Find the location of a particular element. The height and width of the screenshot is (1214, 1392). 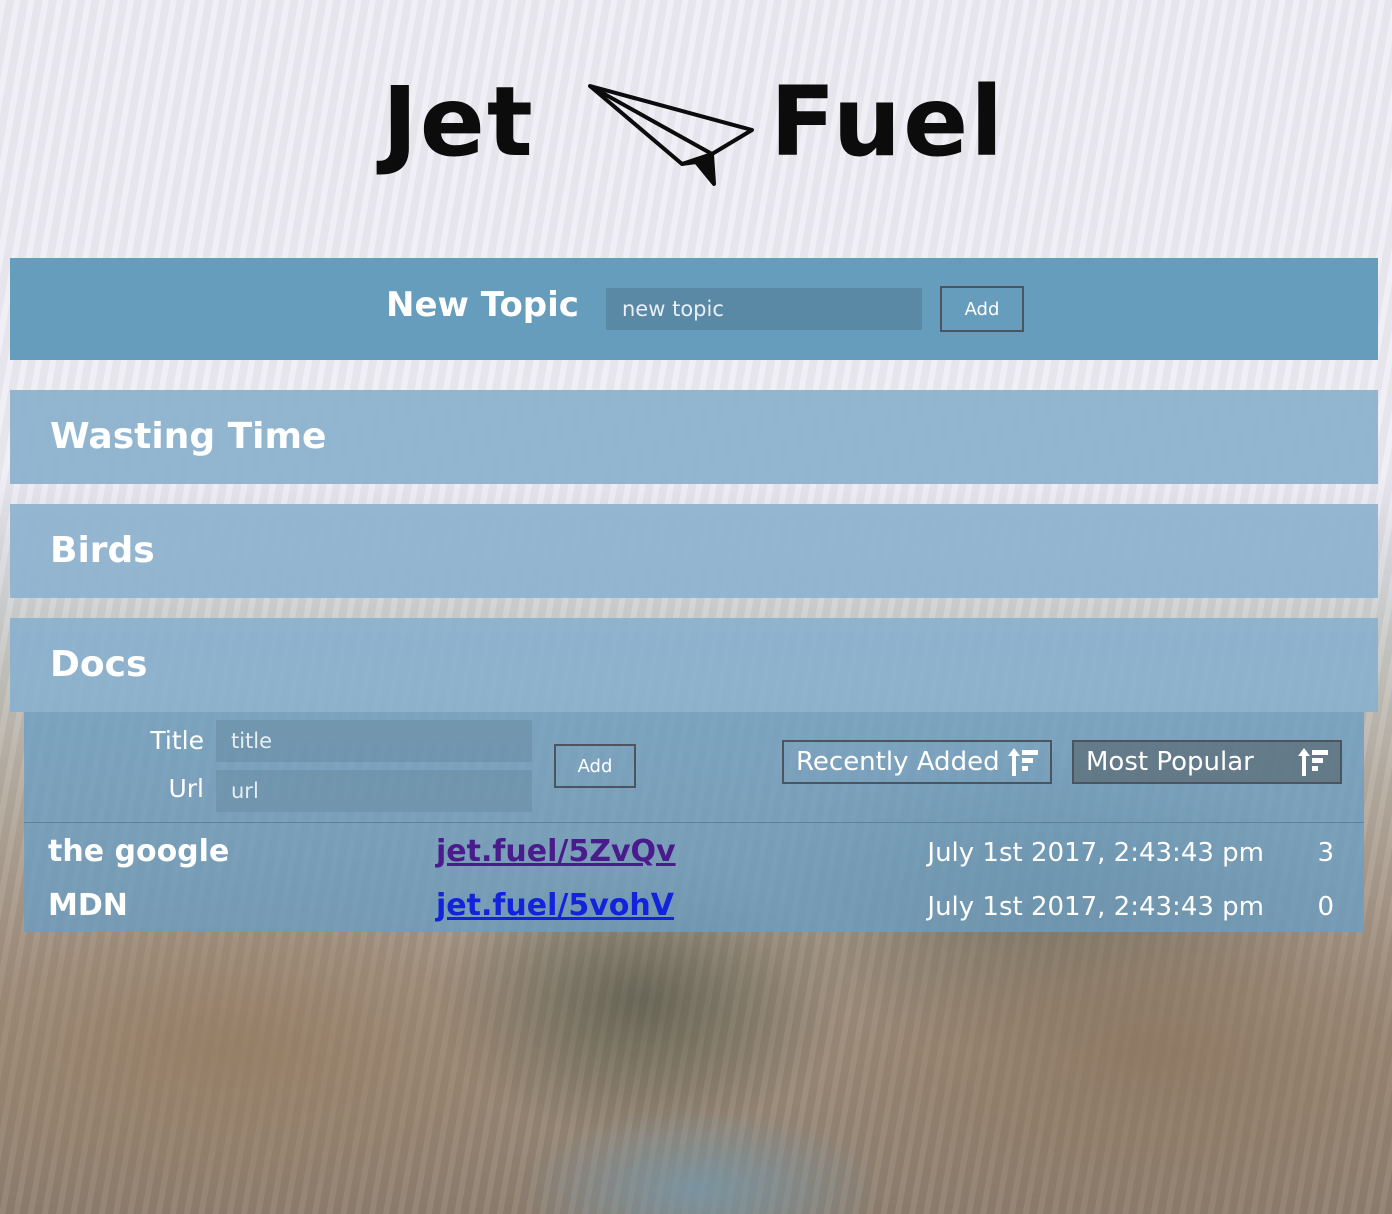

logo-word-jet: Jet is located at coordinates (458, 122).